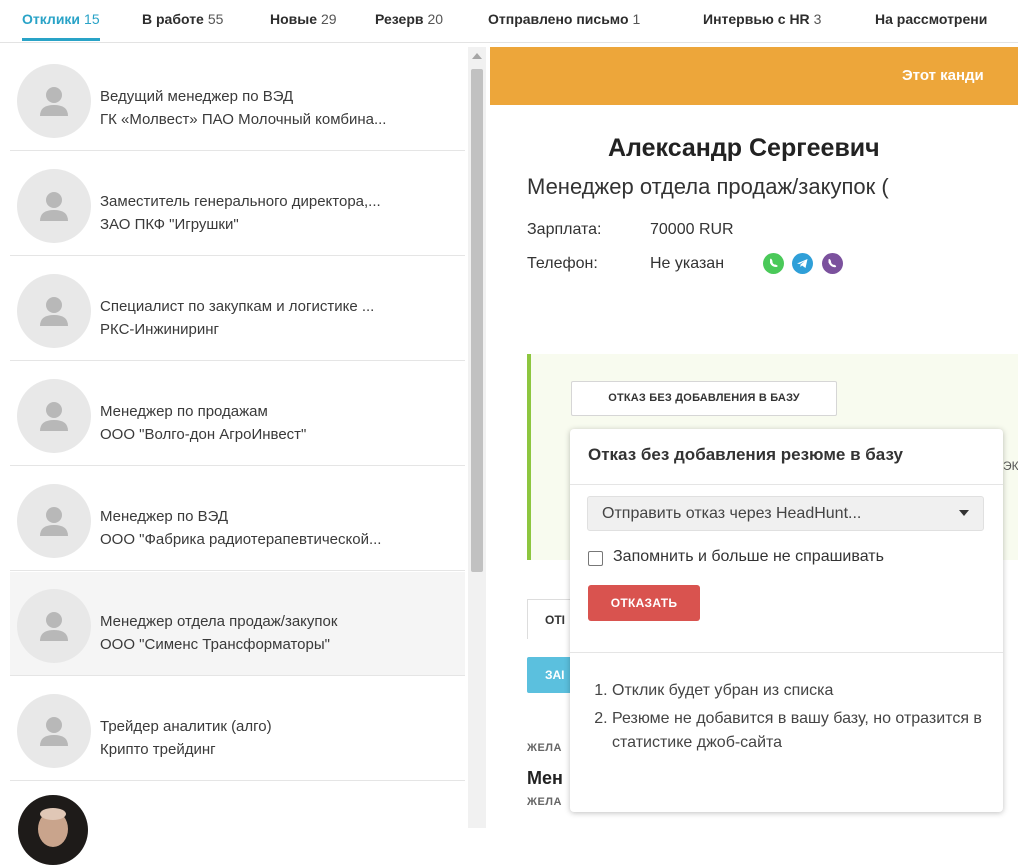 Image resolution: width=1018 pixels, height=865 pixels. What do you see at coordinates (92, 19) in the screenshot?
I see `tab-count: 15` at bounding box center [92, 19].